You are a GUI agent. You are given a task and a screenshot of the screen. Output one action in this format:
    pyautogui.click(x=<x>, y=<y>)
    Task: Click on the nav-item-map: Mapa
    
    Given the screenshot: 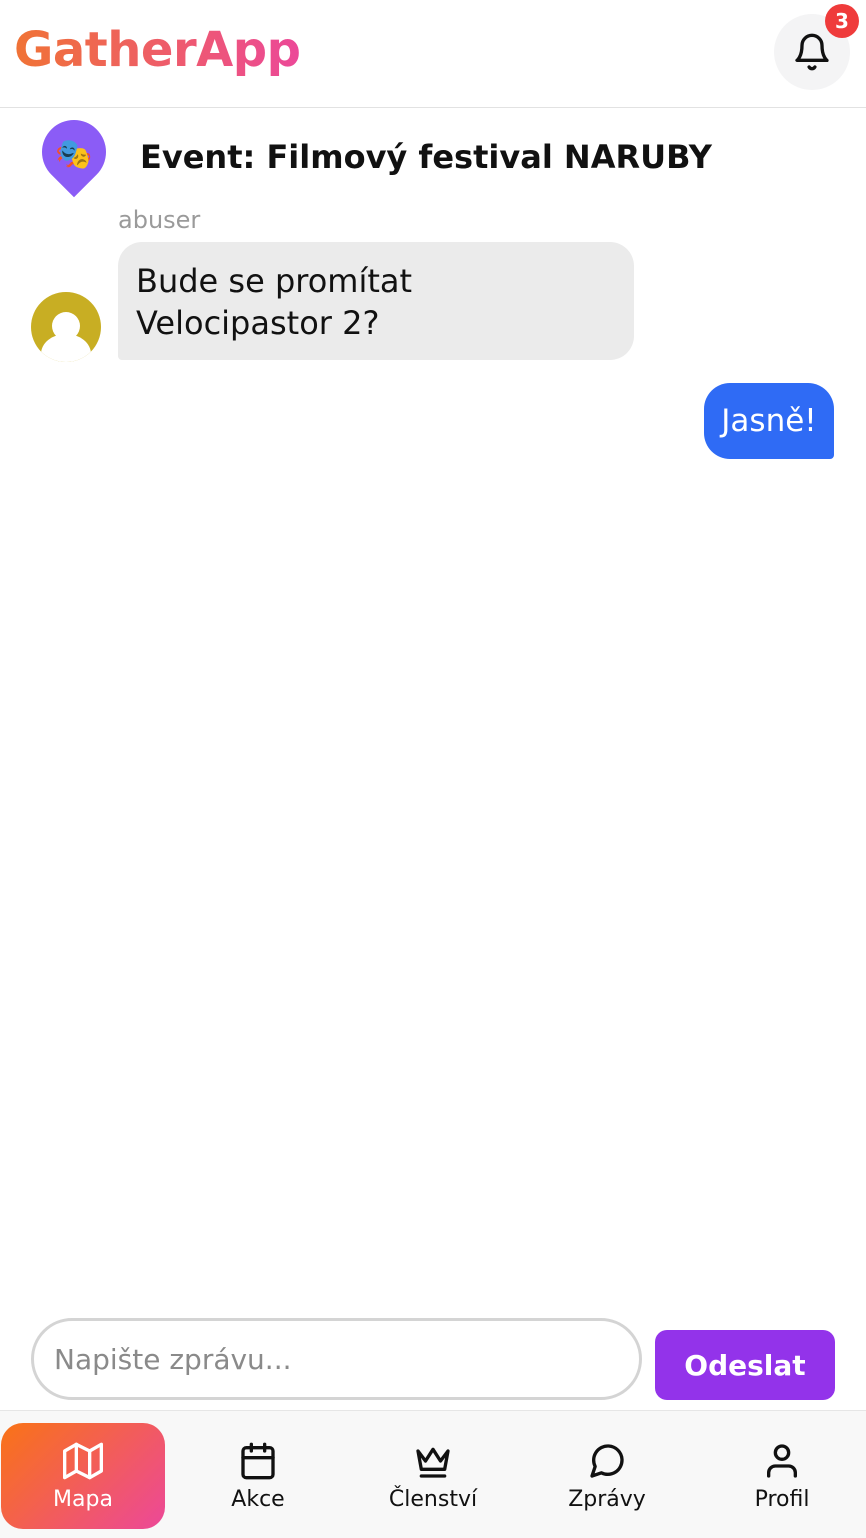 What is the action you would take?
    pyautogui.click(x=83, y=1476)
    